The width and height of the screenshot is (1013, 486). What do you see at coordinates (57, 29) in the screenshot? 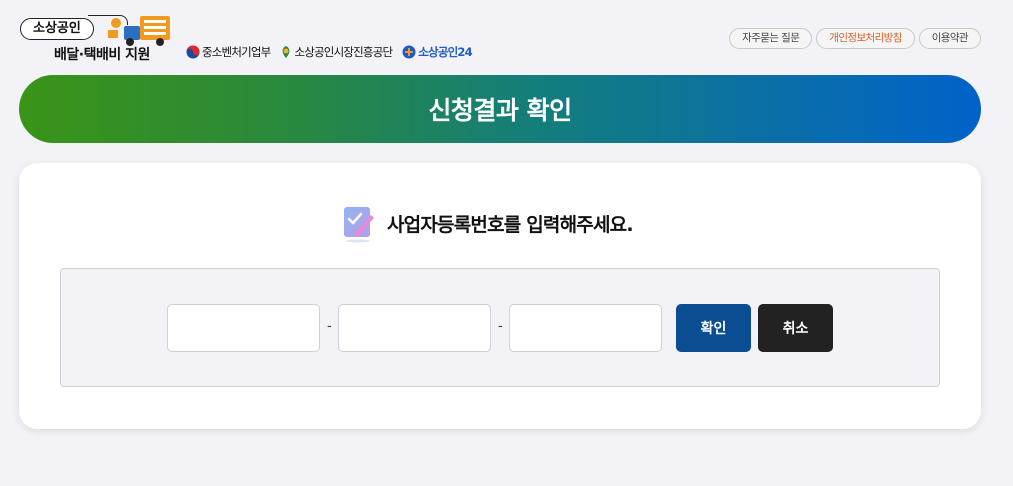
I see `logo-badge: 소상공인` at bounding box center [57, 29].